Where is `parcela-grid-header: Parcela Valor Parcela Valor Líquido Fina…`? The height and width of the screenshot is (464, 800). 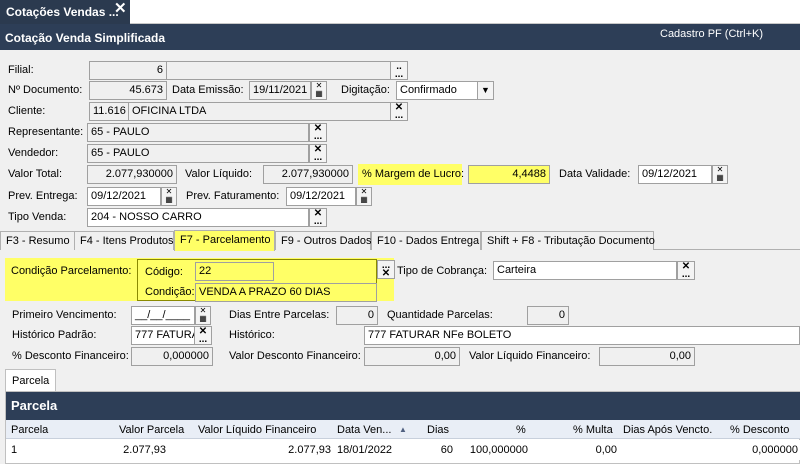 parcela-grid-header: Parcela Valor Parcela Valor Líquido Fina… is located at coordinates (403, 429).